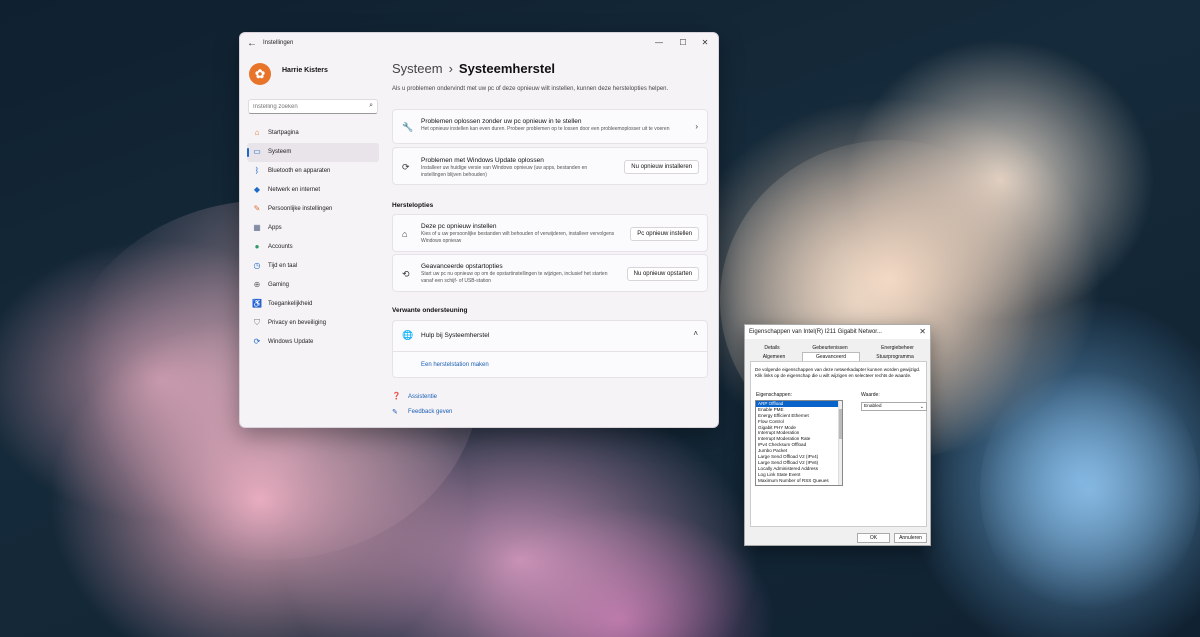 The height and width of the screenshot is (637, 1200). I want to click on person-icon: ●, so click(257, 246).